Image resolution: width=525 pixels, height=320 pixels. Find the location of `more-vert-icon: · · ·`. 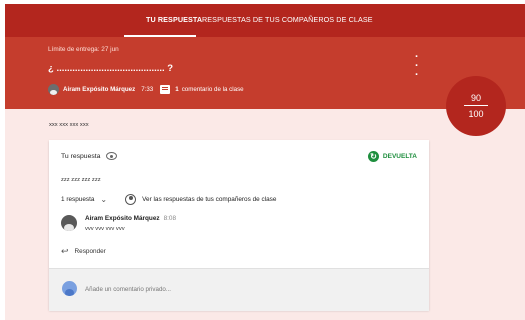

more-vert-icon: · · · is located at coordinates (417, 66).